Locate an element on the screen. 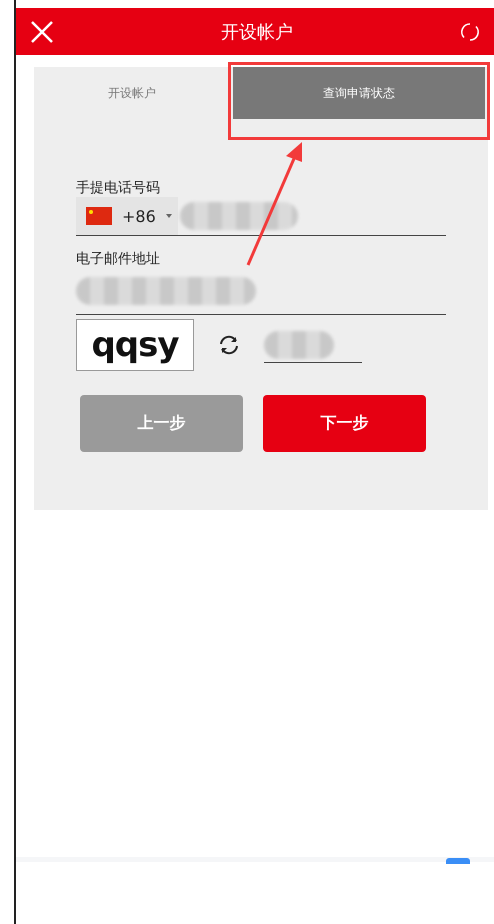 The height and width of the screenshot is (924, 494). phone-field: +86 is located at coordinates (261, 216).